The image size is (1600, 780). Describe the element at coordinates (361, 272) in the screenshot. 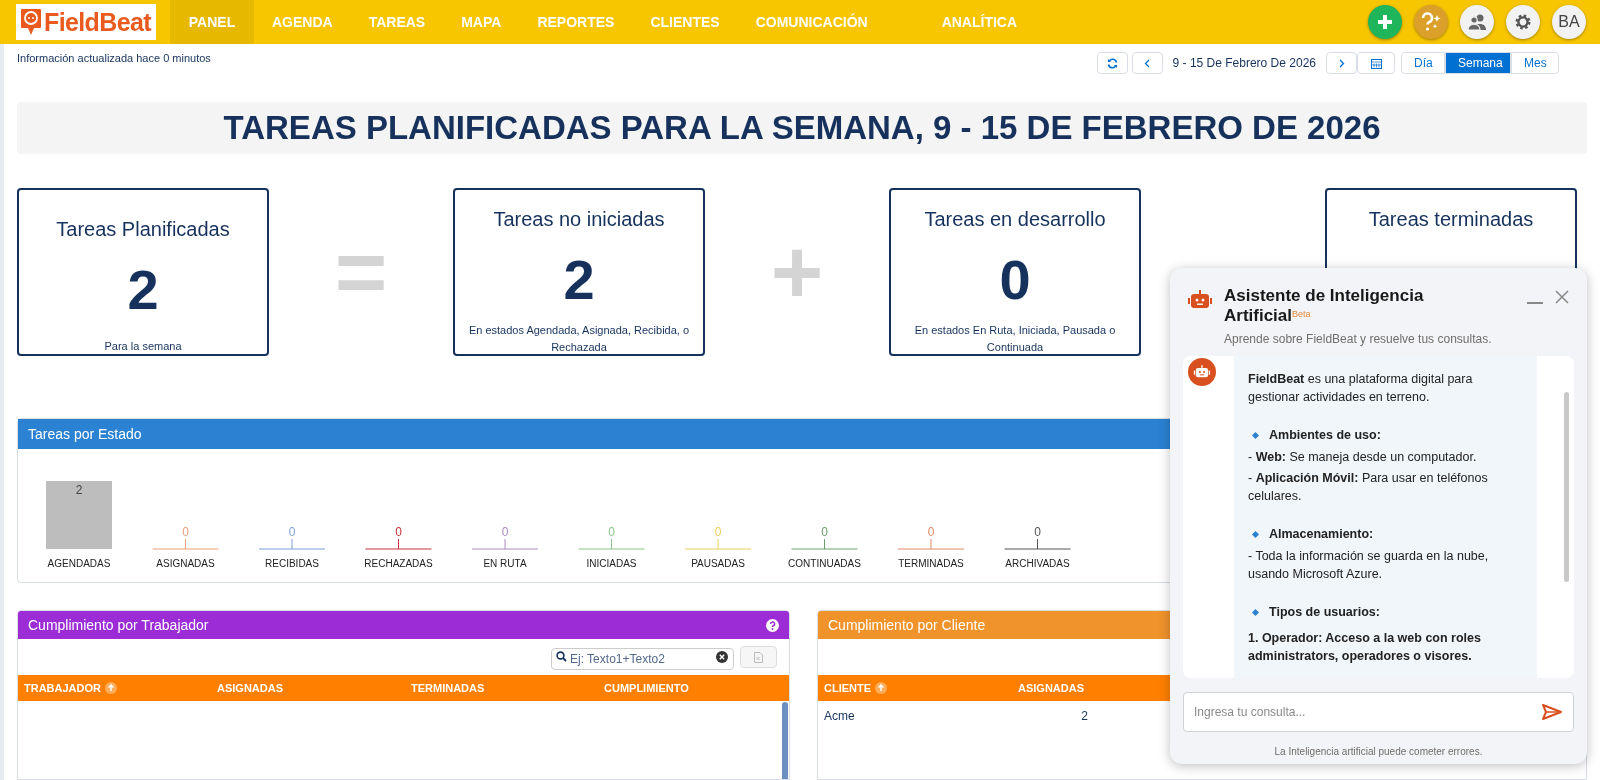

I see `operator-sign: =` at that location.